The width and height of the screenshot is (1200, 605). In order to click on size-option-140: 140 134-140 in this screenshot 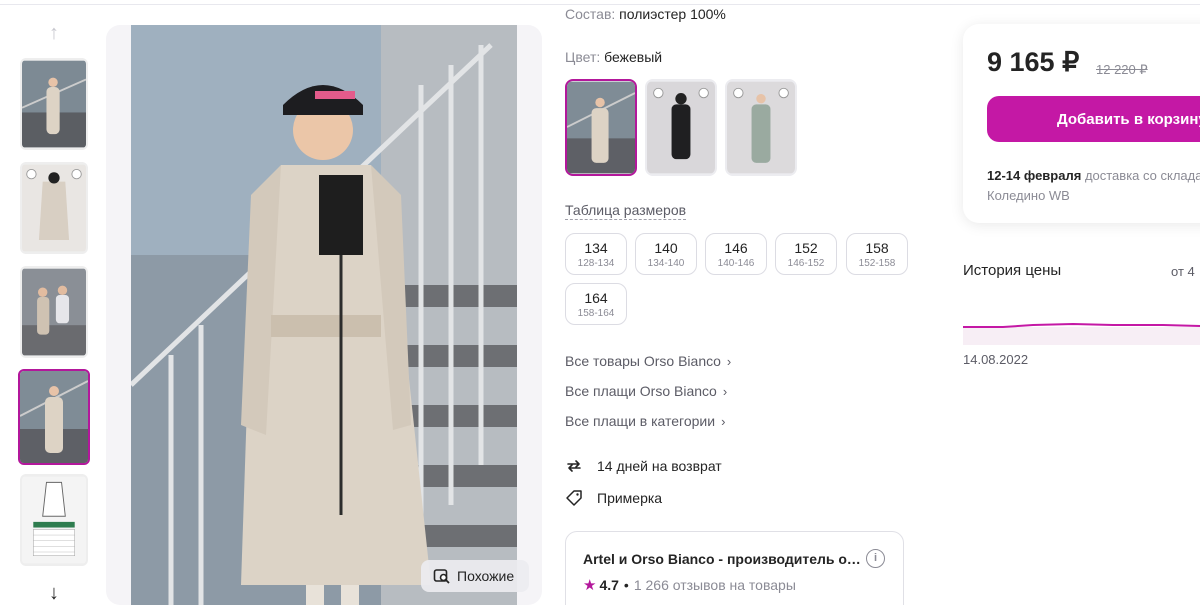, I will do `click(666, 254)`.